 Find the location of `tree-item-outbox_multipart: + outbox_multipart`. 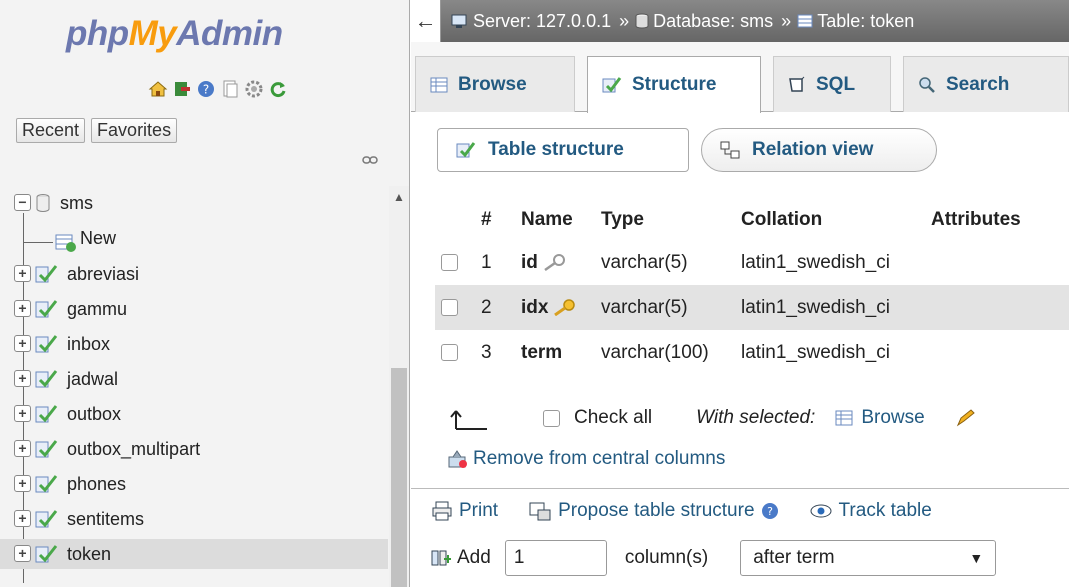

tree-item-outbox_multipart: + outbox_multipart is located at coordinates (194, 449).